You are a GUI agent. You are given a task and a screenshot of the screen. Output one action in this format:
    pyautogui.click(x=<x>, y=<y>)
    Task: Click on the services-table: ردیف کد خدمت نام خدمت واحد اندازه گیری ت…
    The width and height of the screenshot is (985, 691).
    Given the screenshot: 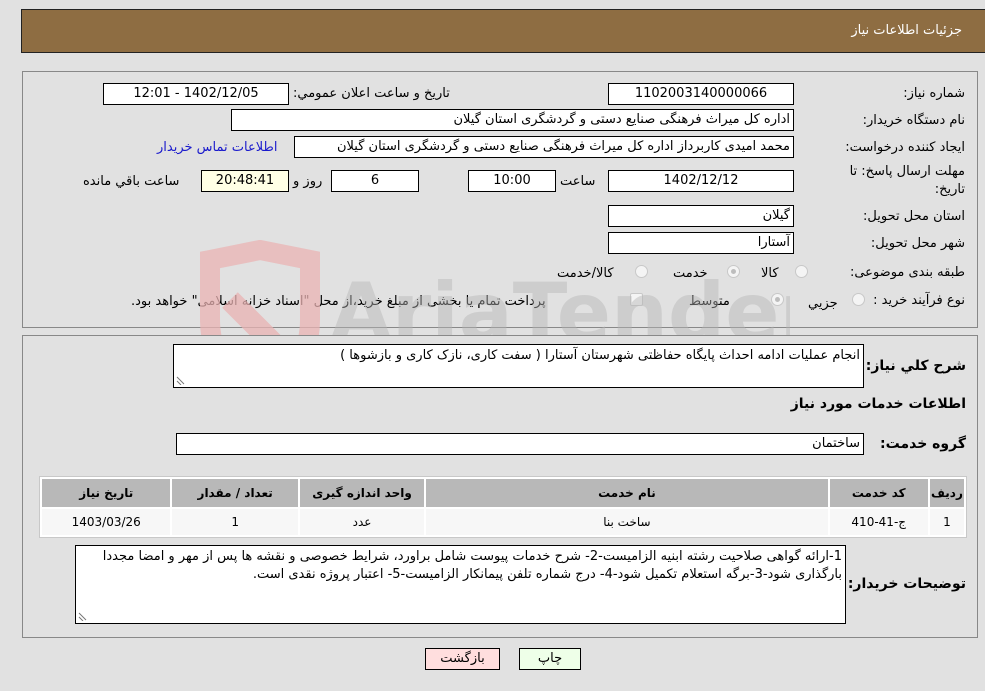 What is the action you would take?
    pyautogui.click(x=503, y=507)
    